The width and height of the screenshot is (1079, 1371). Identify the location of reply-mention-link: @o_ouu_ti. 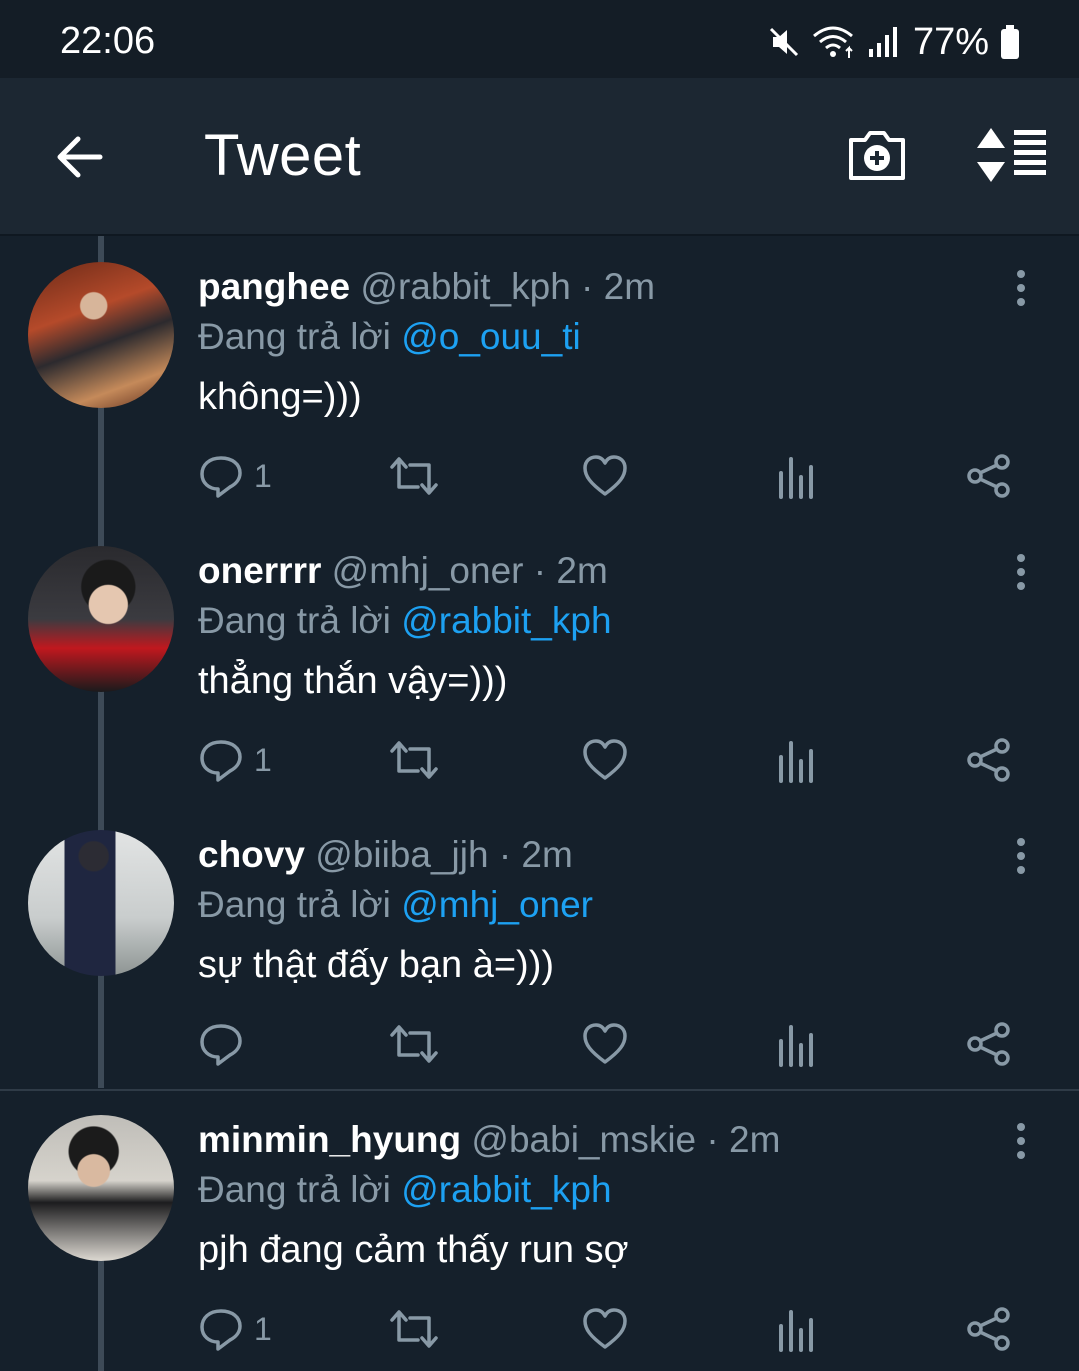
(491, 336).